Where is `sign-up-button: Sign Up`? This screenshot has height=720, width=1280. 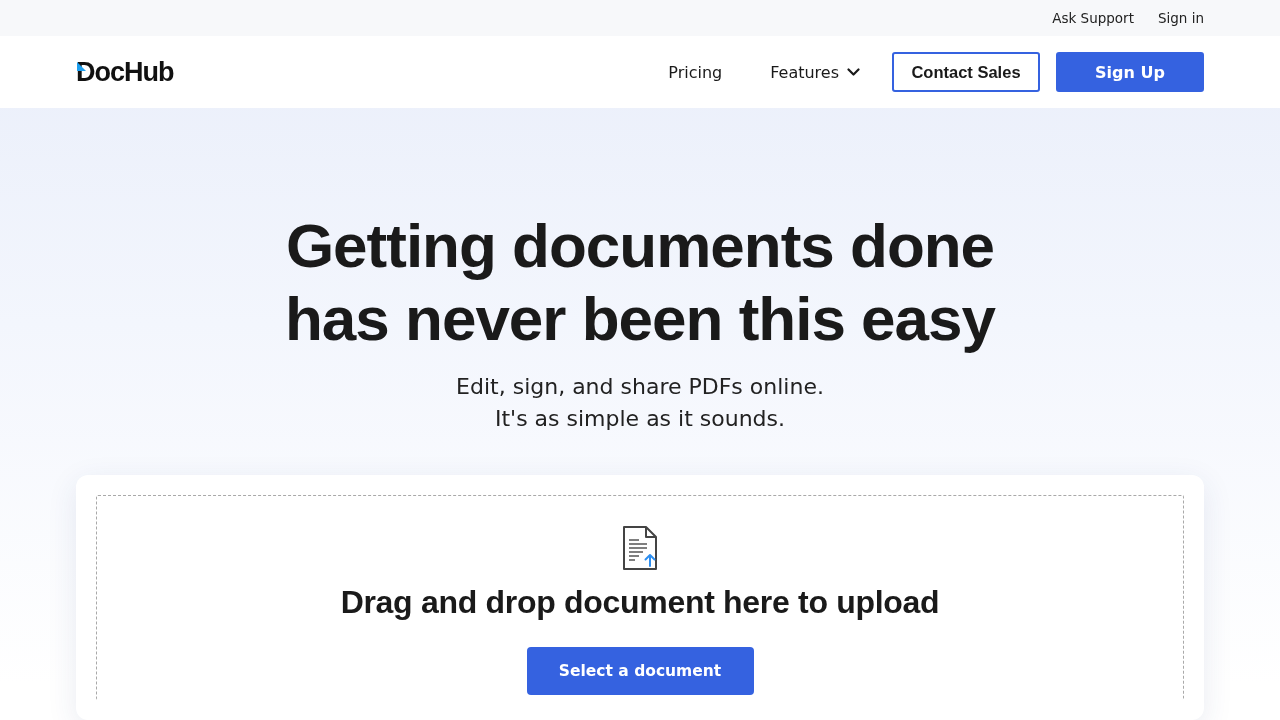
sign-up-button: Sign Up is located at coordinates (1130, 72).